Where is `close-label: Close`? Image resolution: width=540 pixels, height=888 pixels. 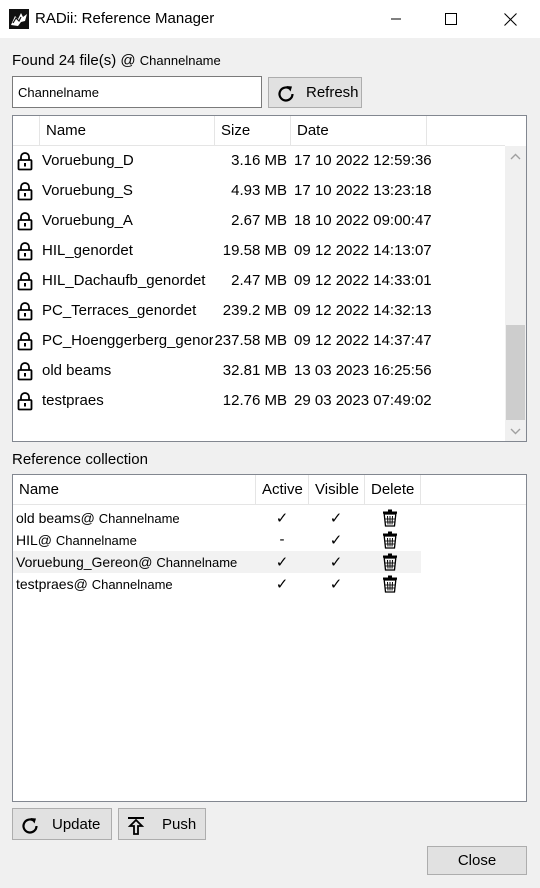
close-label: Close is located at coordinates (477, 860).